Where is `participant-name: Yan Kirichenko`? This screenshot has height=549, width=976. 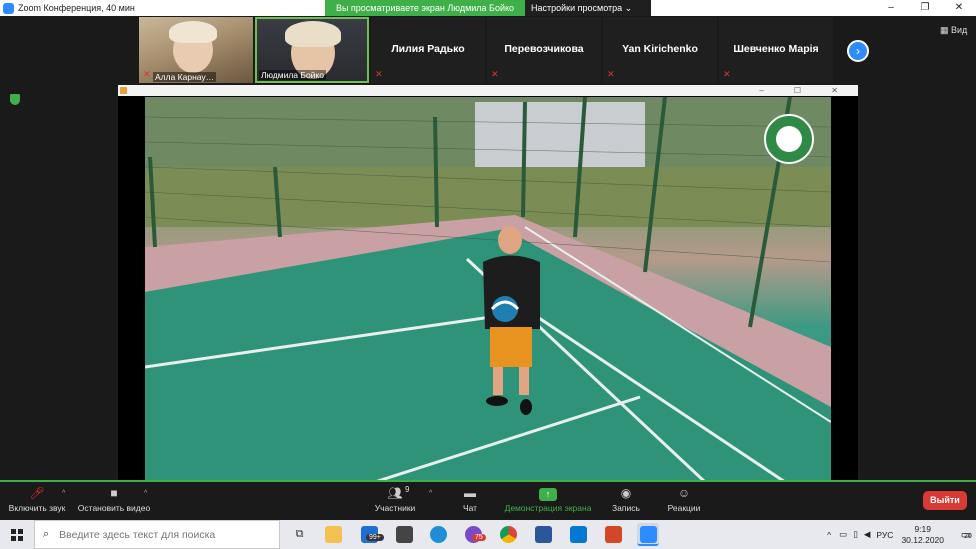
participant-name: Yan Kirichenko is located at coordinates (660, 49).